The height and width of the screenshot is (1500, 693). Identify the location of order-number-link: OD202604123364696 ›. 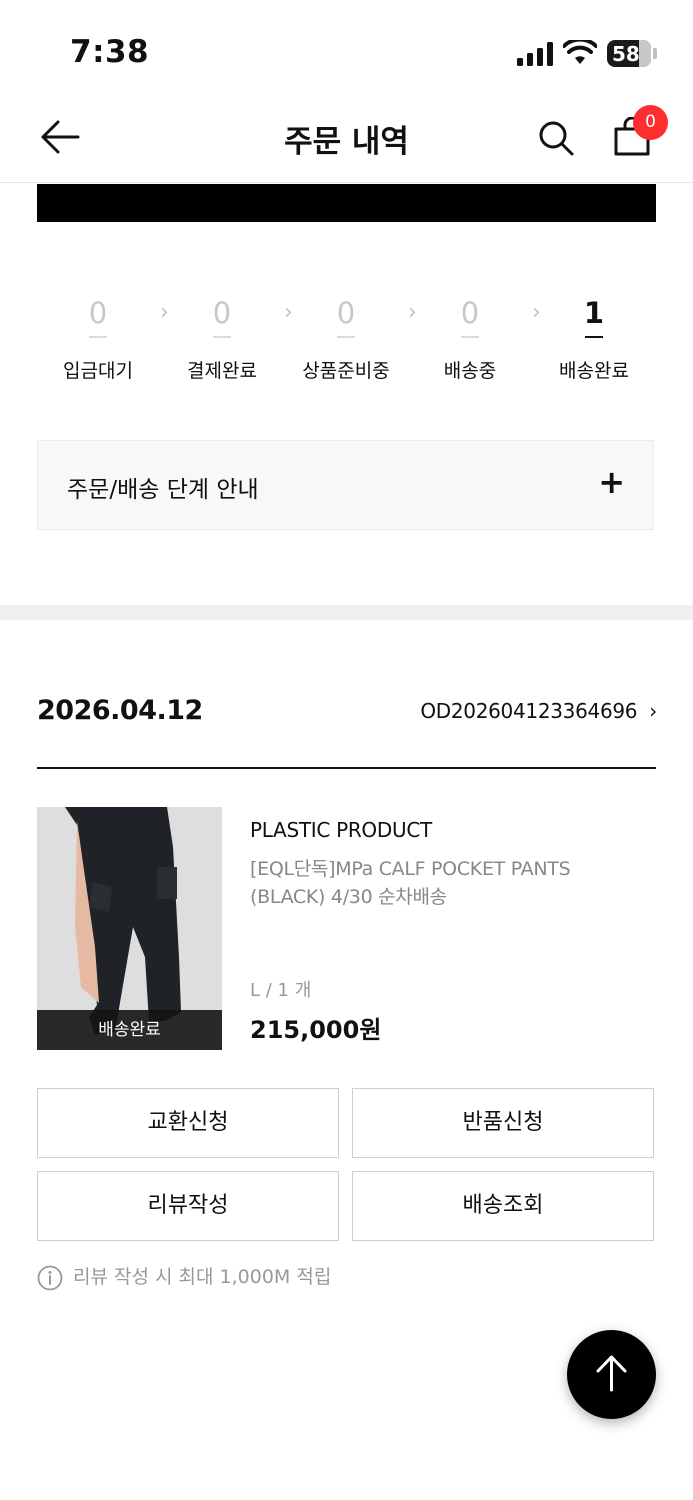
(538, 711).